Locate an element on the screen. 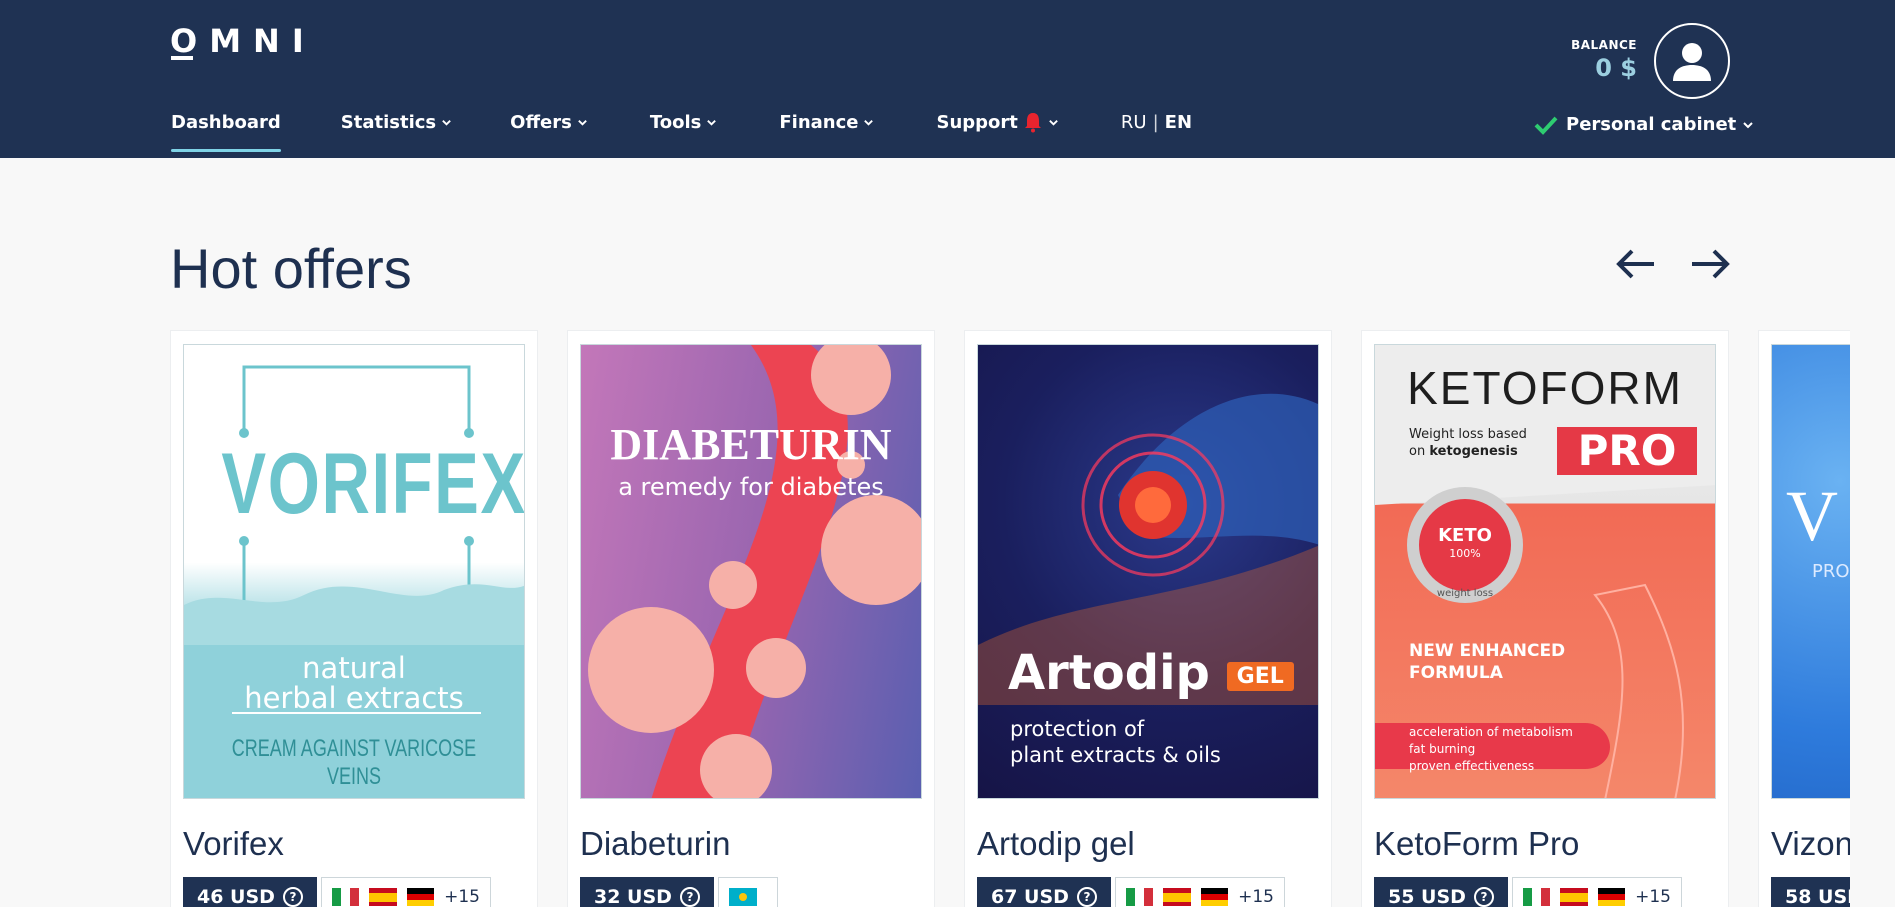 This screenshot has height=907, width=1895. kazakhstan-flag-icon is located at coordinates (743, 897).